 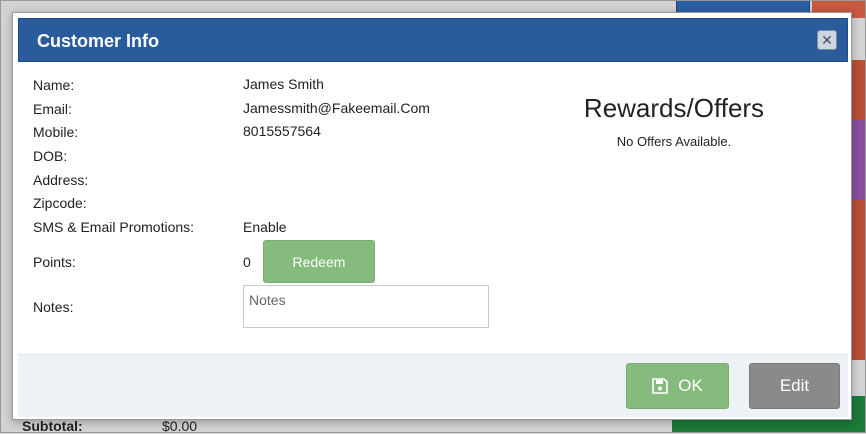 What do you see at coordinates (54, 85) in the screenshot?
I see `name-label: Name:` at bounding box center [54, 85].